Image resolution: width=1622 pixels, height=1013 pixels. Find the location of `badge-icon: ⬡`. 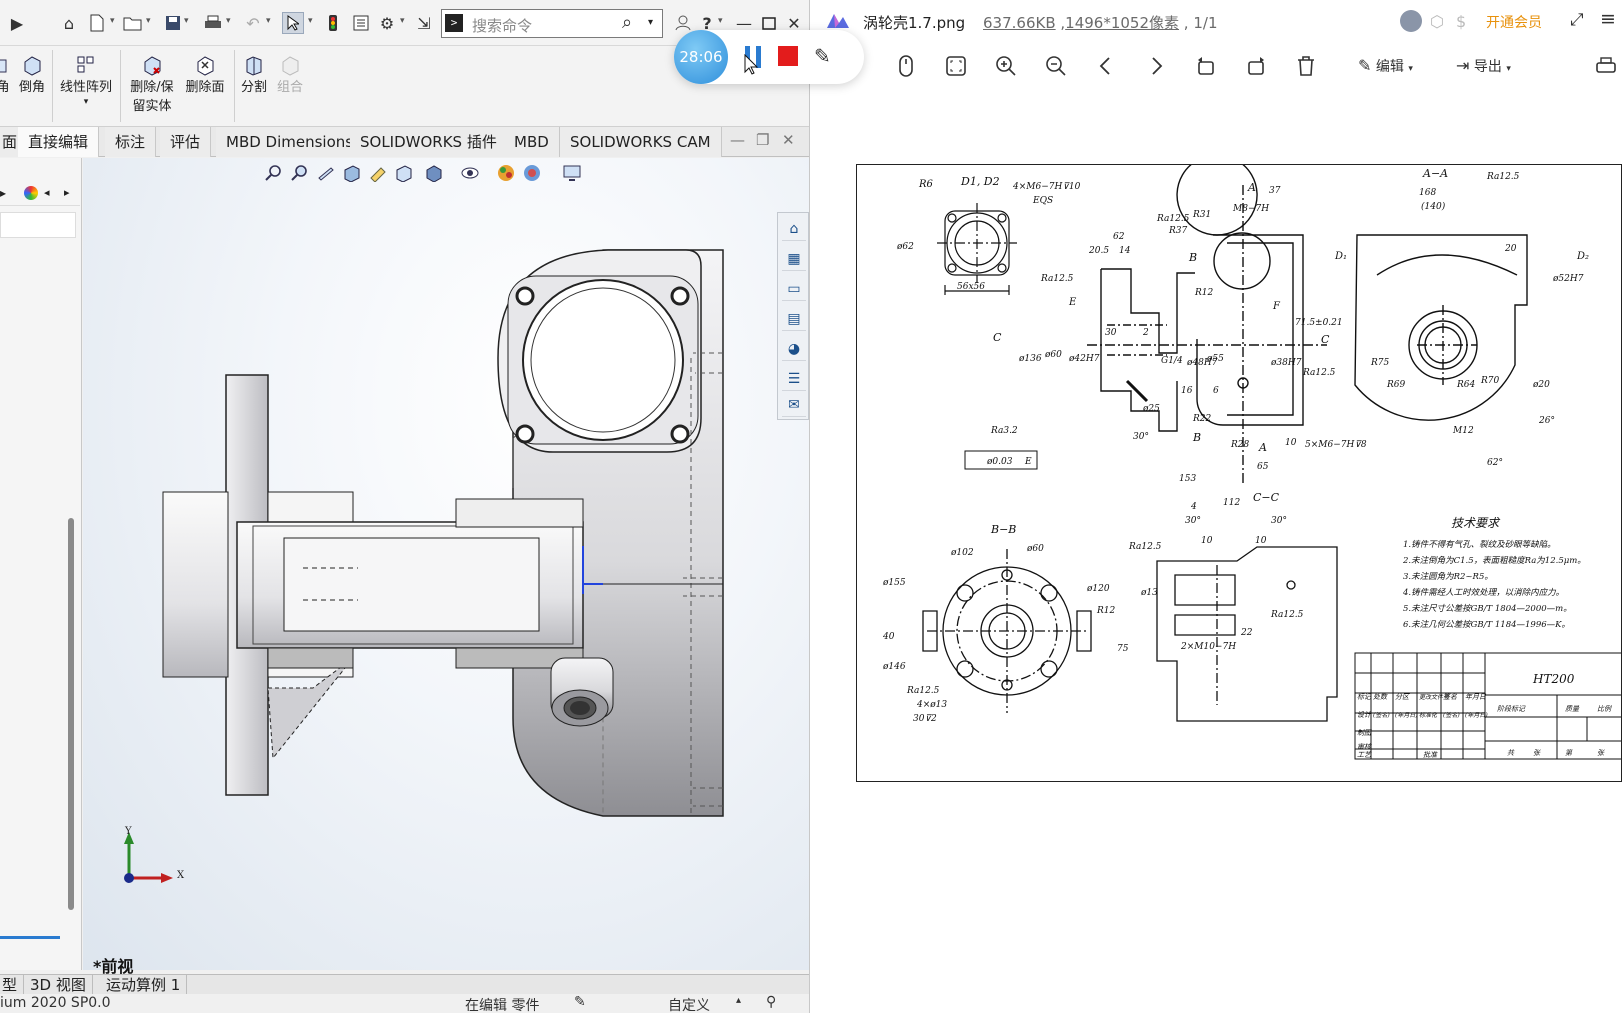

badge-icon: ⬡ is located at coordinates (1437, 21).